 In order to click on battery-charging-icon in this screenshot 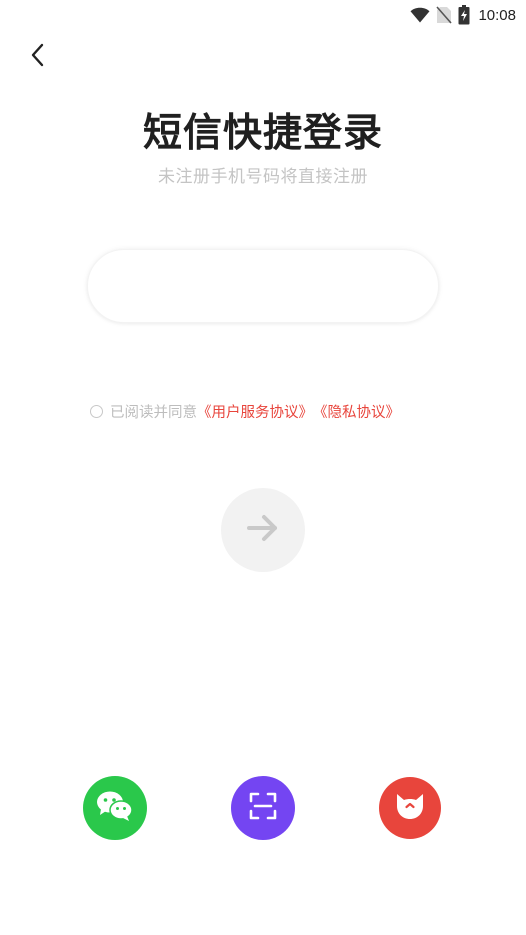, I will do `click(464, 15)`.